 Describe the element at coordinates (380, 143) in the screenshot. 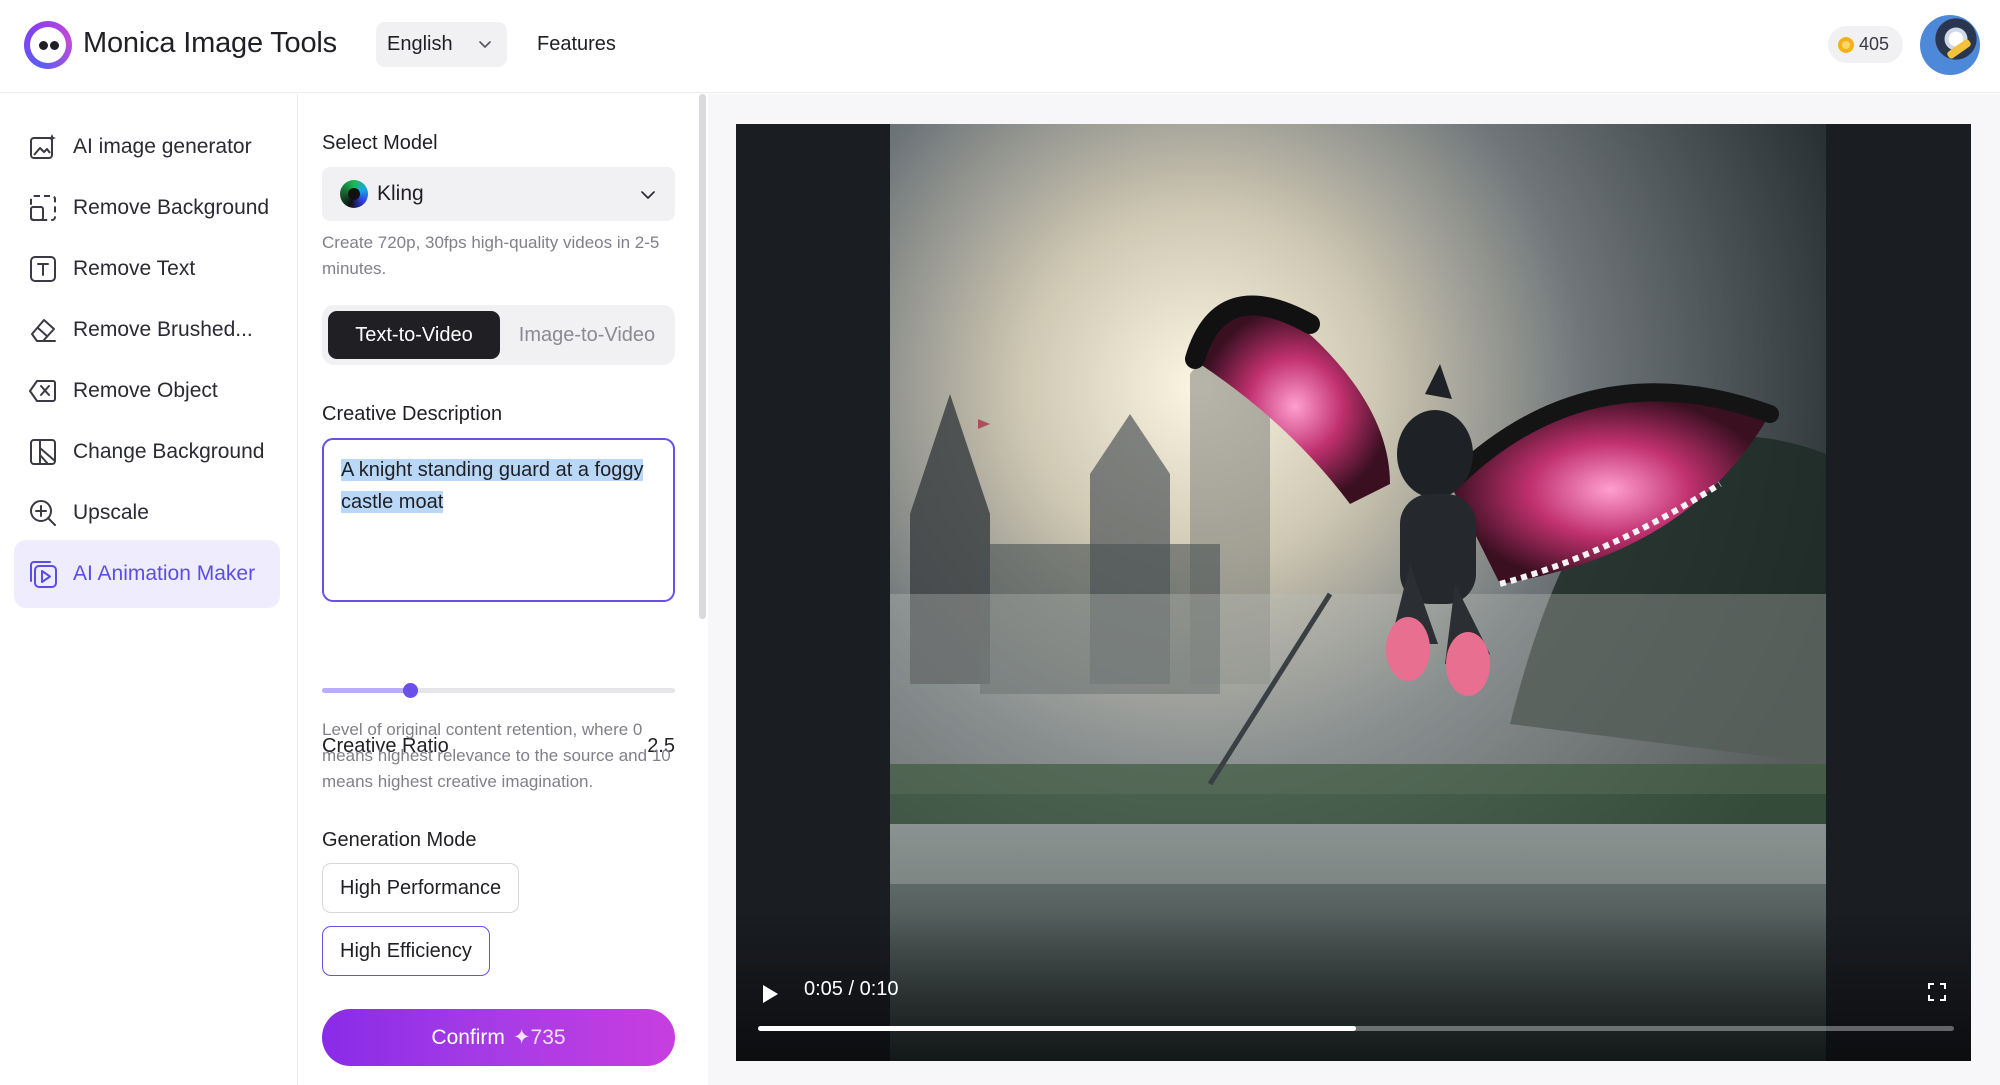

I see `select-model-title: Select Model` at that location.